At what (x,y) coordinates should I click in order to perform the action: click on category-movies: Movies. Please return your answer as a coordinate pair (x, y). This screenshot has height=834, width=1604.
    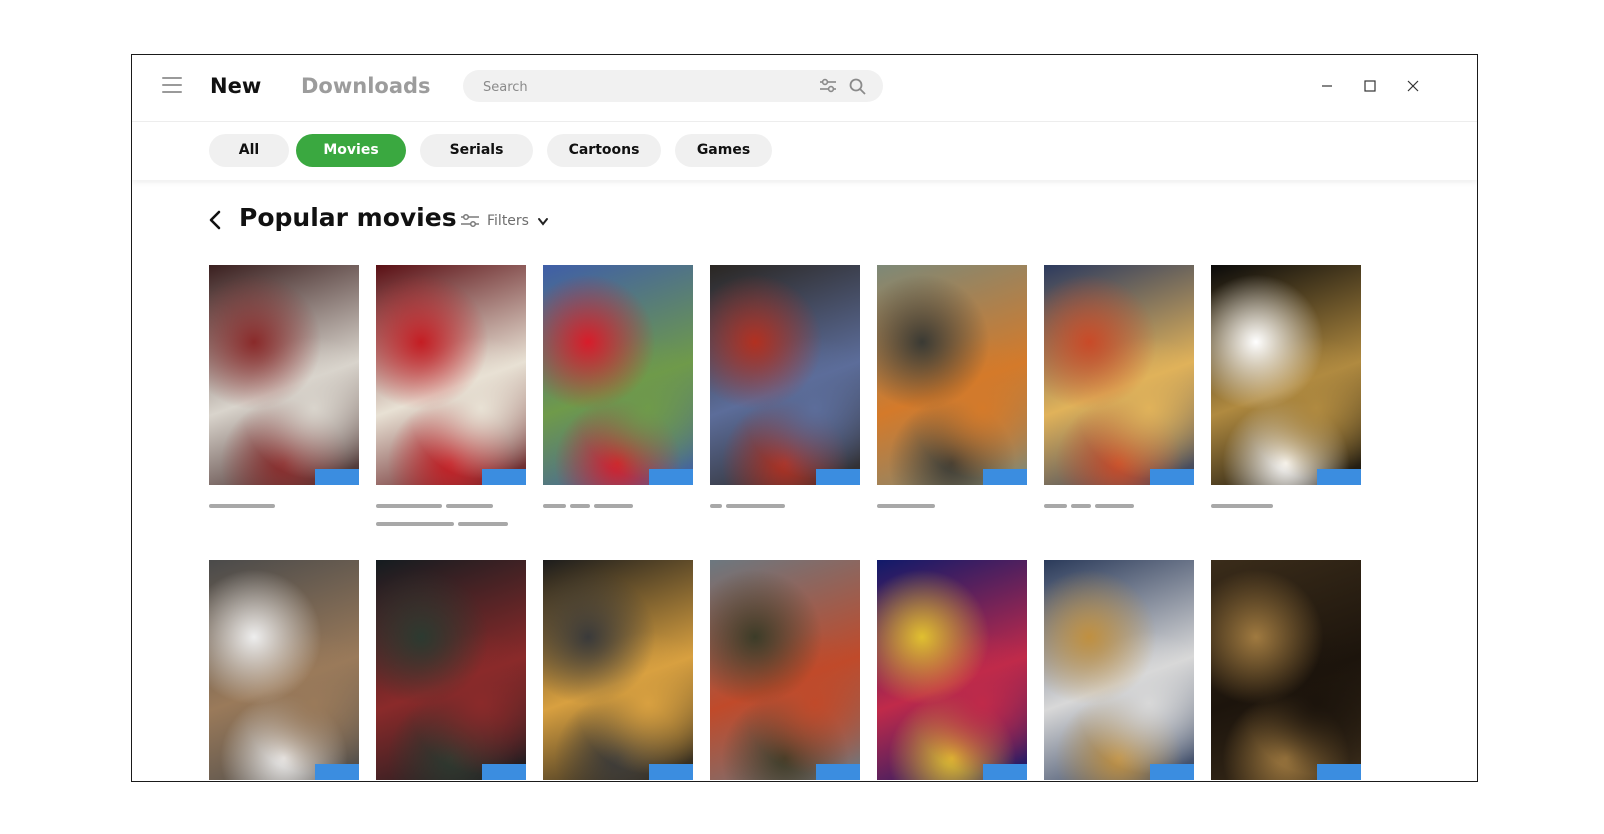
    Looking at the image, I should click on (351, 150).